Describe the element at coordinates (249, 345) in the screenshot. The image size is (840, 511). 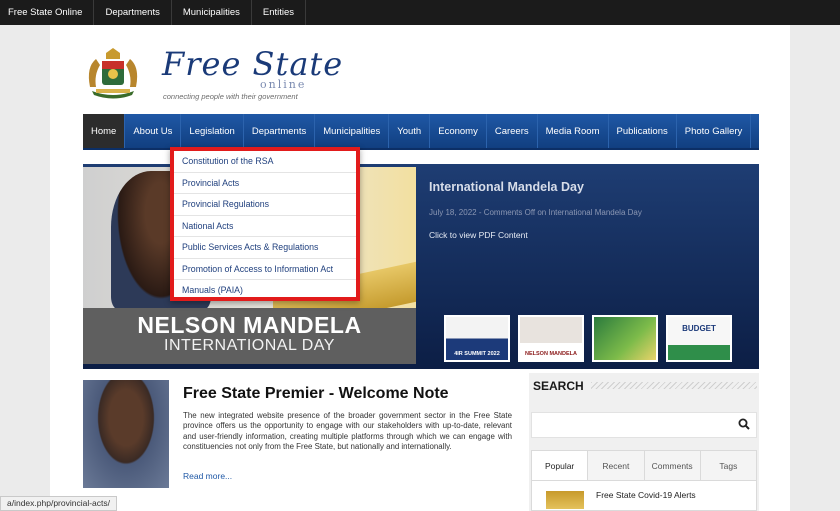
I see `slide-banner-line2: INTERNATIONAL DAY` at that location.